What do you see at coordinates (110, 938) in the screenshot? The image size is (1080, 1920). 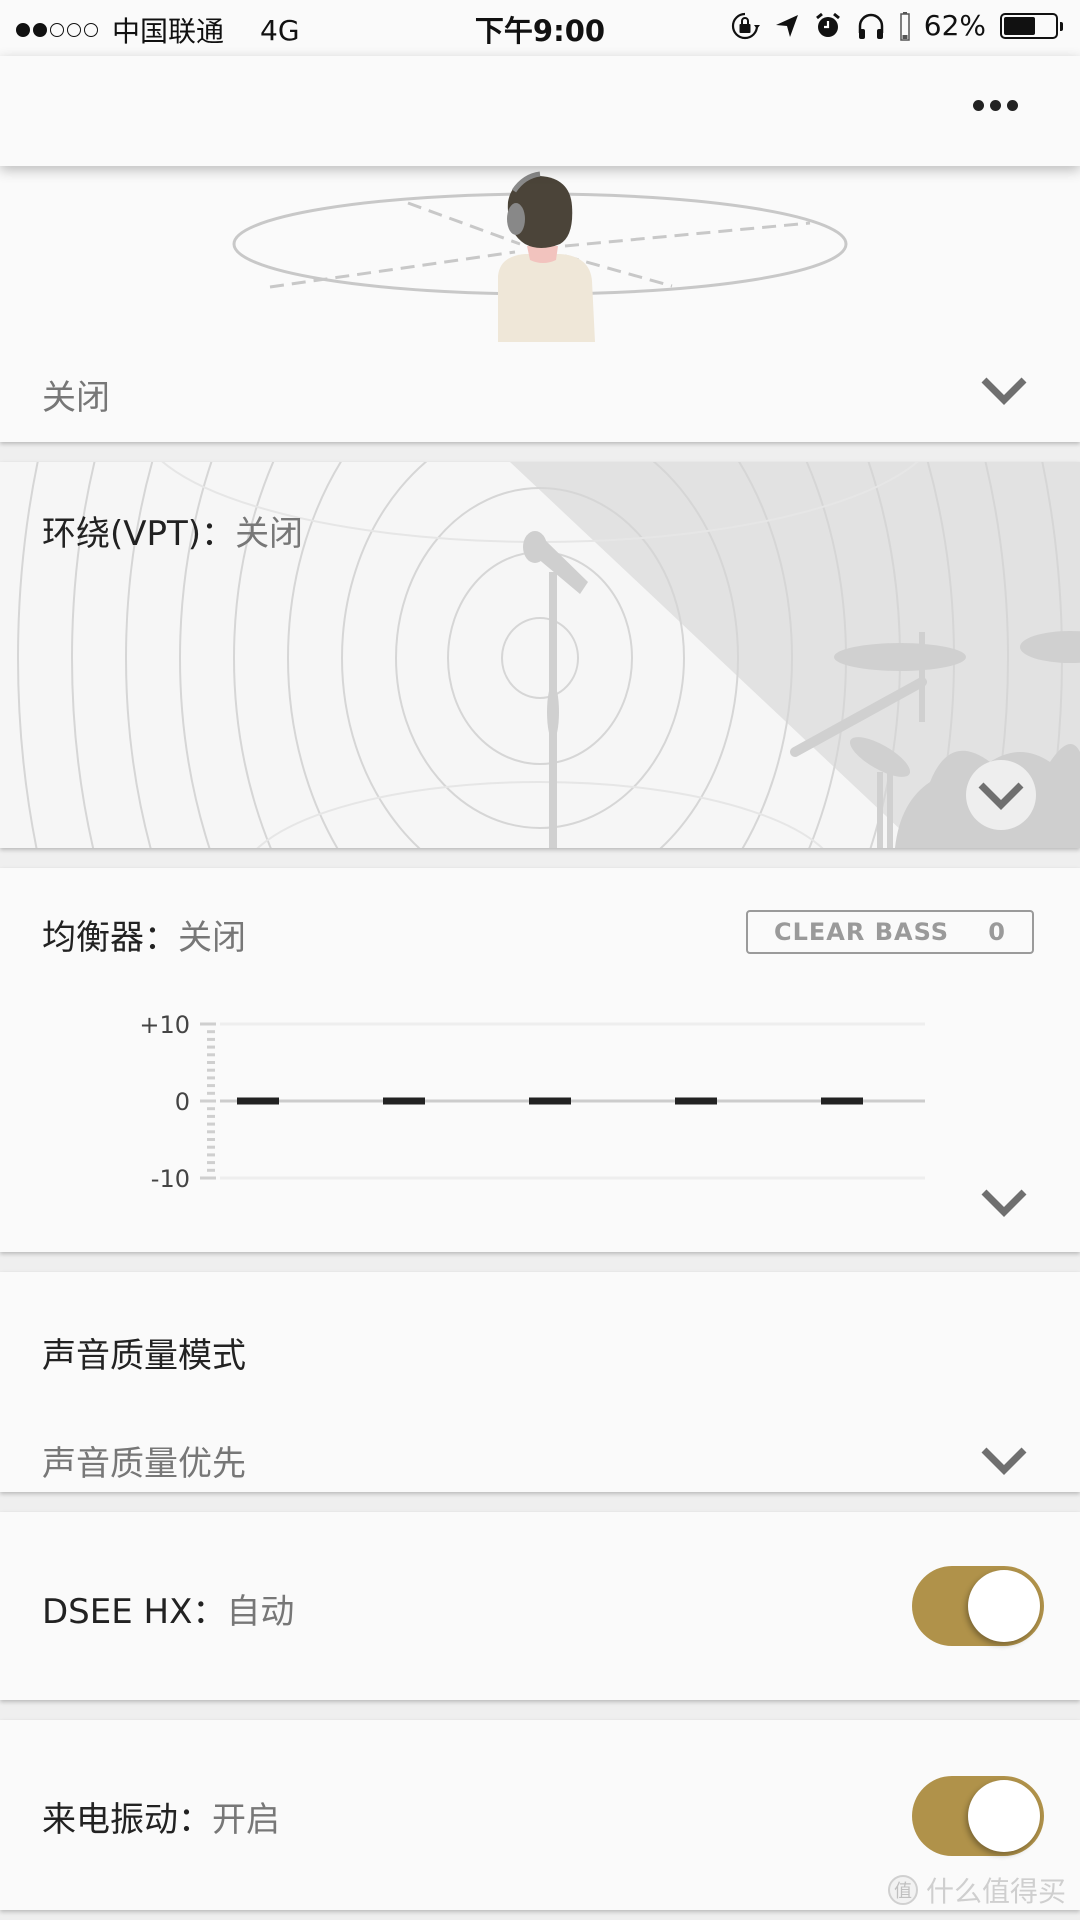 I see `equalizer-label: 均衡器：` at bounding box center [110, 938].